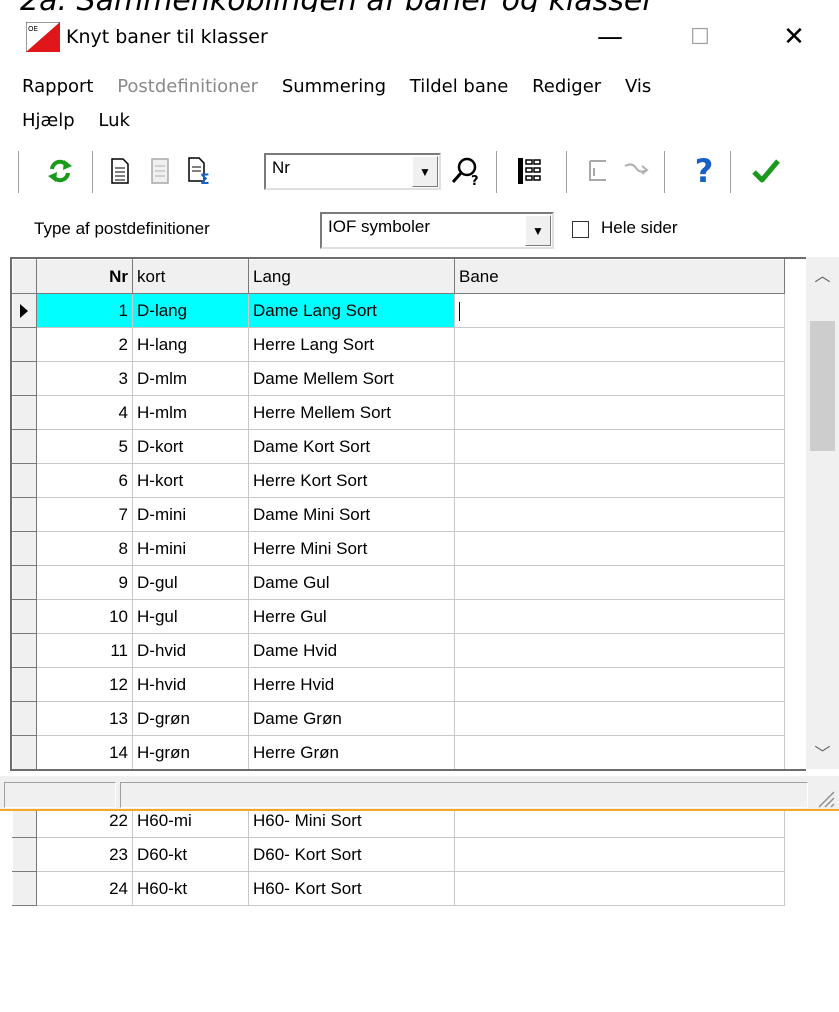  Describe the element at coordinates (57, 87) in the screenshot. I see `menu-rapport: Rapport` at that location.